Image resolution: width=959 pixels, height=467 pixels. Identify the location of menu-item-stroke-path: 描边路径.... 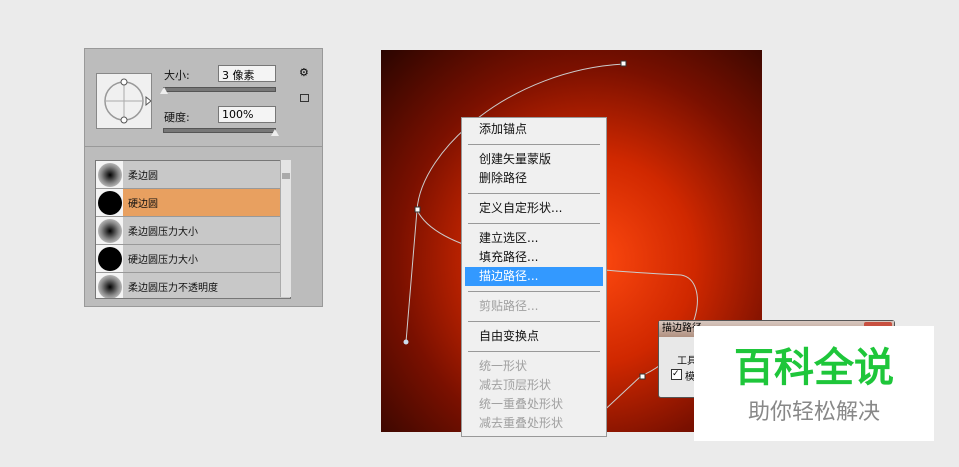
(534, 276).